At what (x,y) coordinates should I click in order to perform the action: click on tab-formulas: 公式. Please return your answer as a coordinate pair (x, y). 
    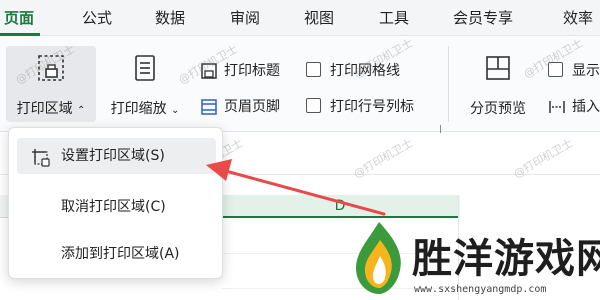
    Looking at the image, I should click on (97, 18).